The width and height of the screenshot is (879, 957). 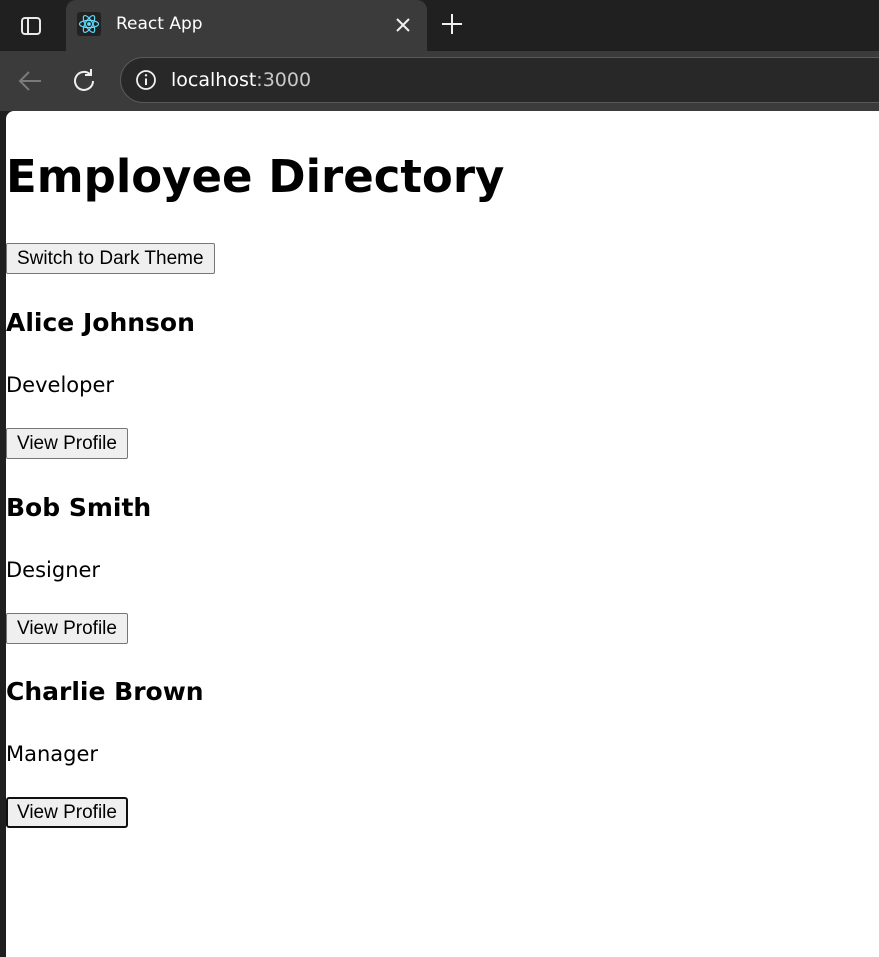 I want to click on react-logo-icon, so click(x=89, y=24).